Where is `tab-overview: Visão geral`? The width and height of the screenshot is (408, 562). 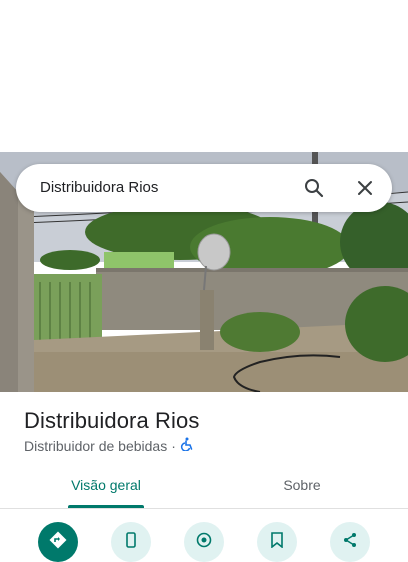 tab-overview: Visão geral is located at coordinates (106, 486).